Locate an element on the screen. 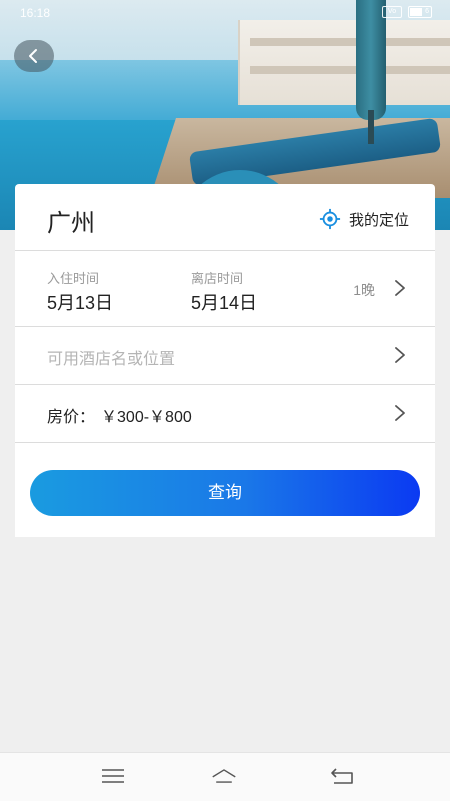 Image resolution: width=450 pixels, height=801 pixels. checkout-label: 离店时间 is located at coordinates (217, 279).